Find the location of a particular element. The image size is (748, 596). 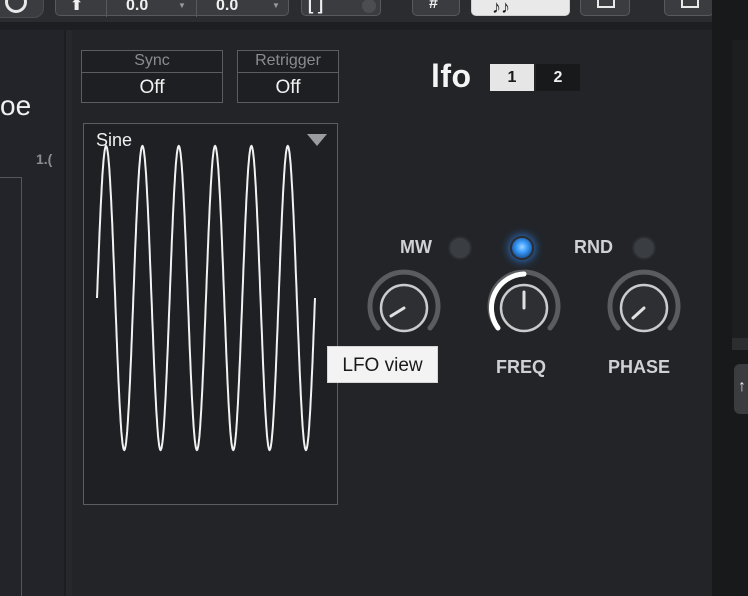

sync-control: Sync Off is located at coordinates (152, 76).